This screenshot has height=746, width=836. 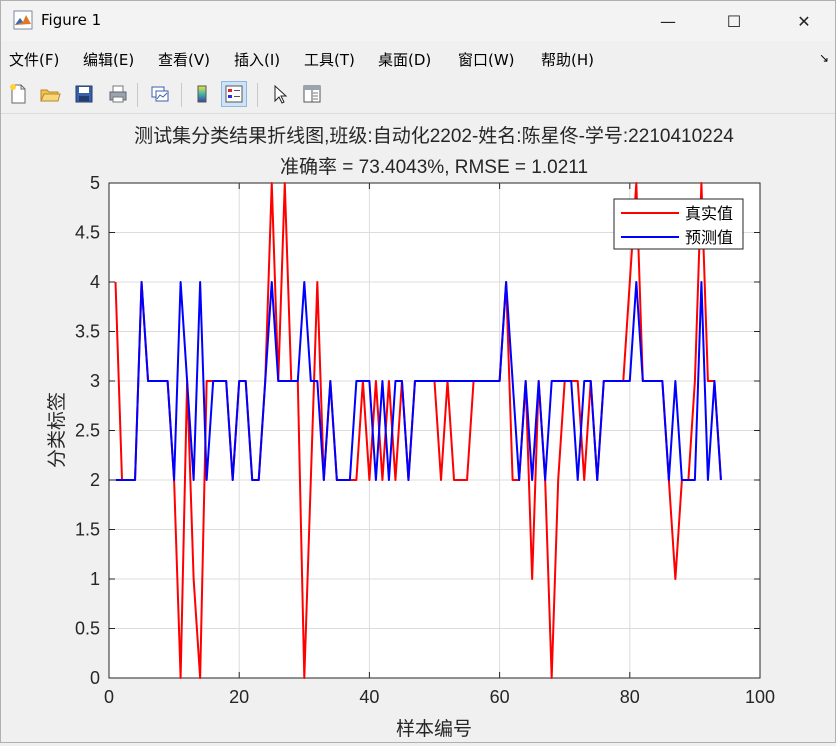 What do you see at coordinates (418, 95) in the screenshot?
I see `toolbar` at bounding box center [418, 95].